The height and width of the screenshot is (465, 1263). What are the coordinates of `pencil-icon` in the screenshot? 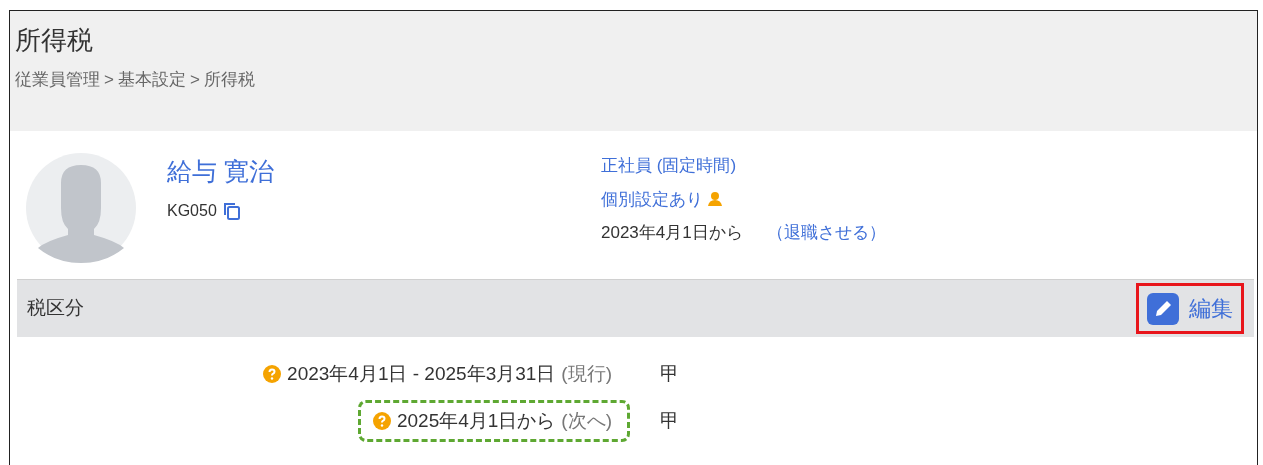 It's located at (1163, 308).